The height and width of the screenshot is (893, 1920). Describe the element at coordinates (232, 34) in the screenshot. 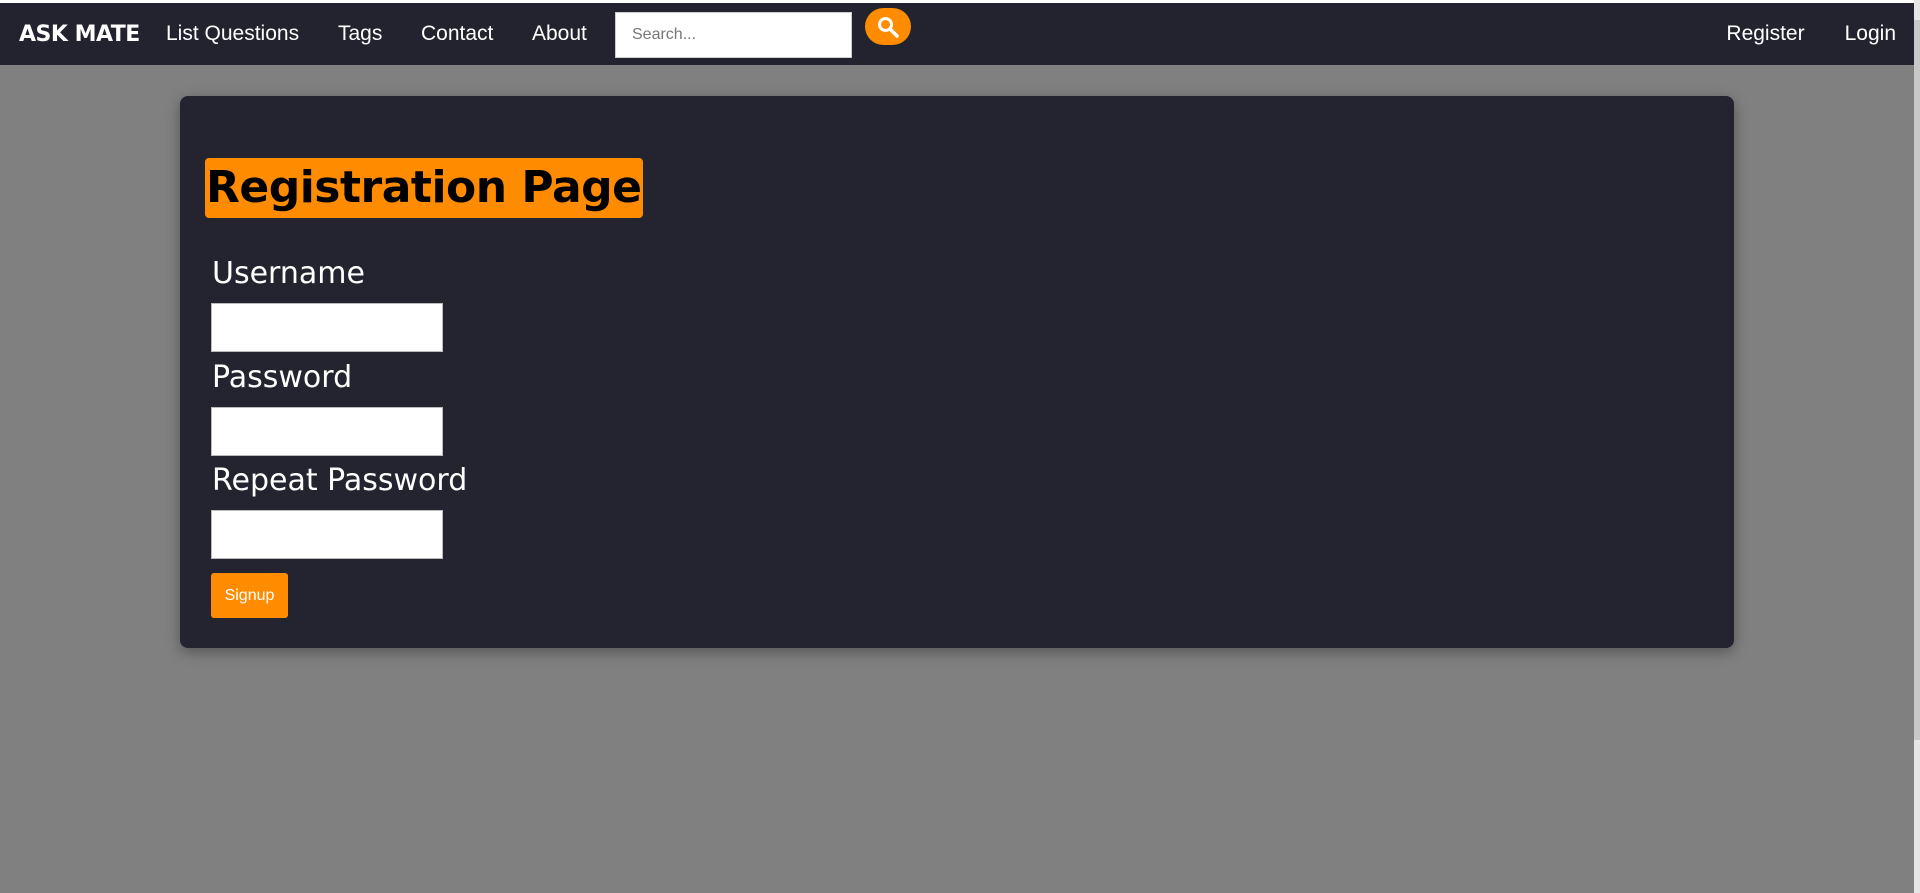

I see `nav-link-list-questions: List Questions` at that location.